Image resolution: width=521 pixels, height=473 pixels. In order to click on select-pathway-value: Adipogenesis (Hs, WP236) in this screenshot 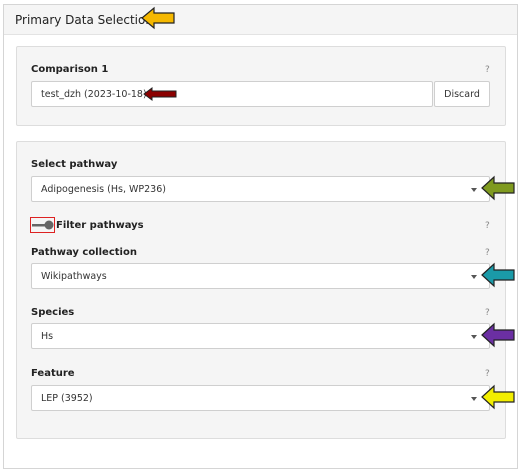, I will do `click(103, 189)`.